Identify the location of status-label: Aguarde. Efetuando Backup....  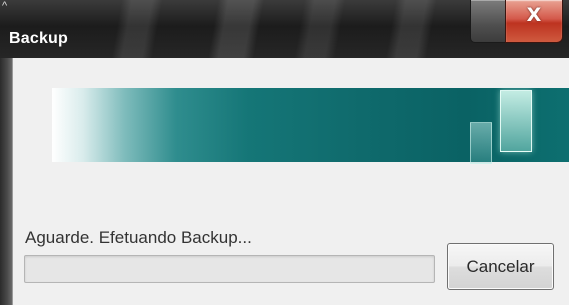
(138, 237).